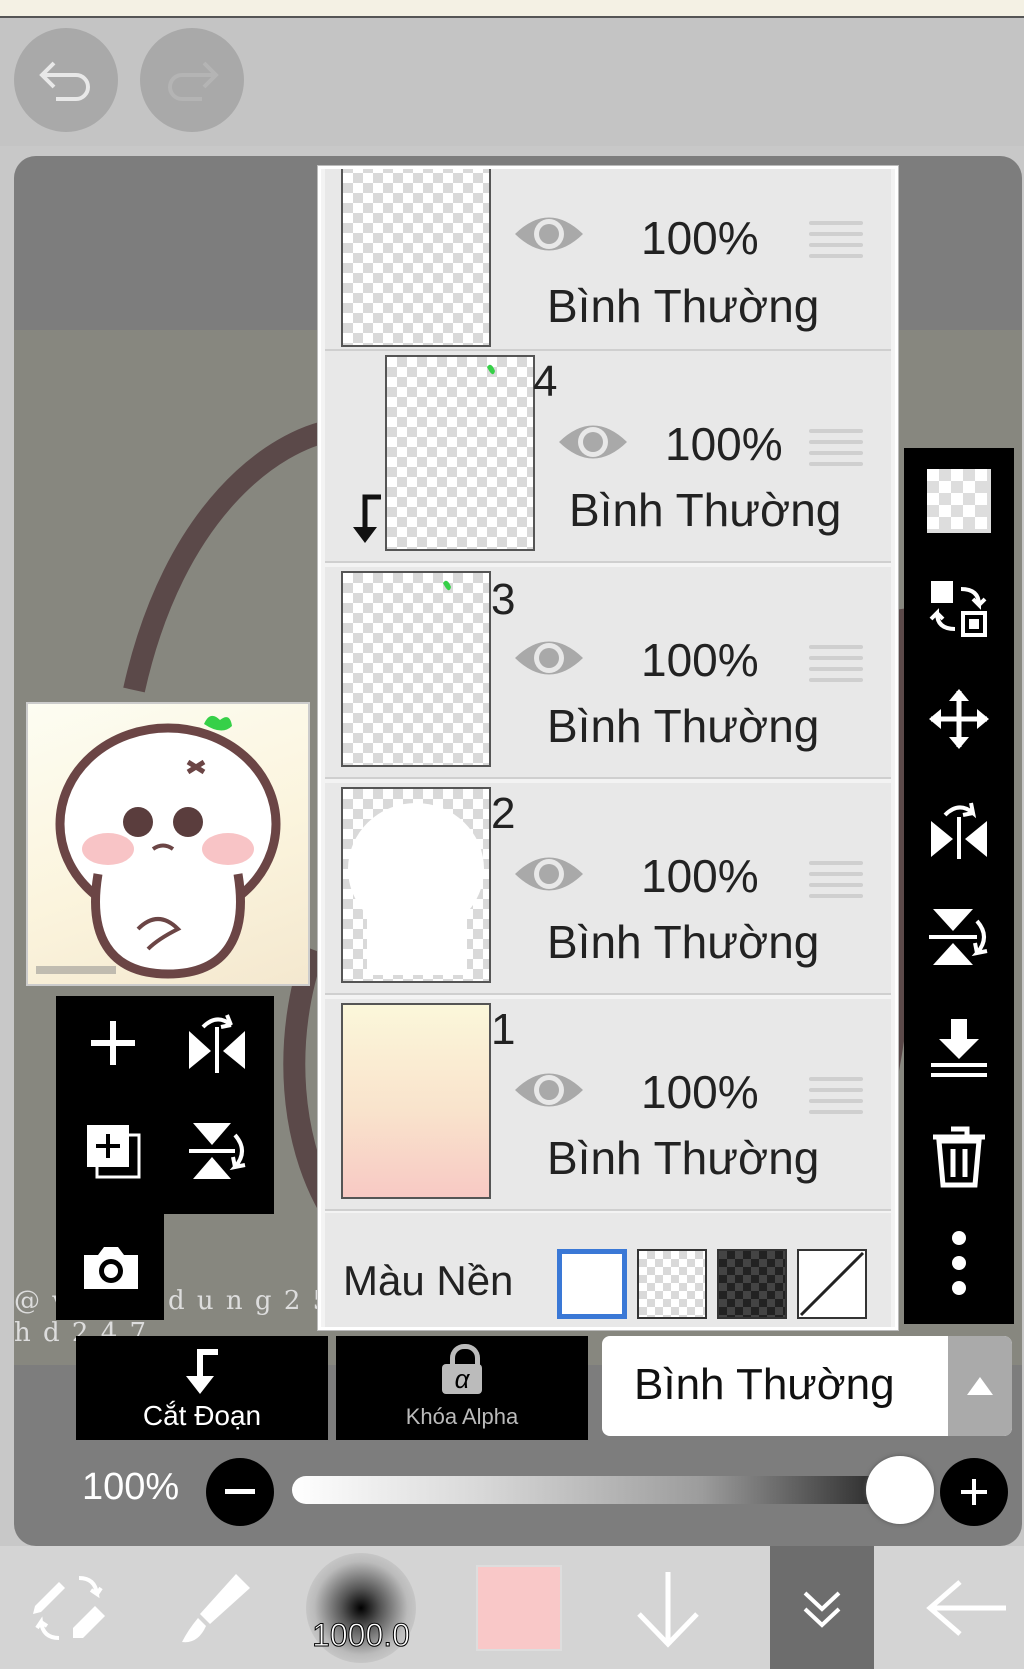  I want to click on background-color-label: Màu Nền, so click(428, 1280).